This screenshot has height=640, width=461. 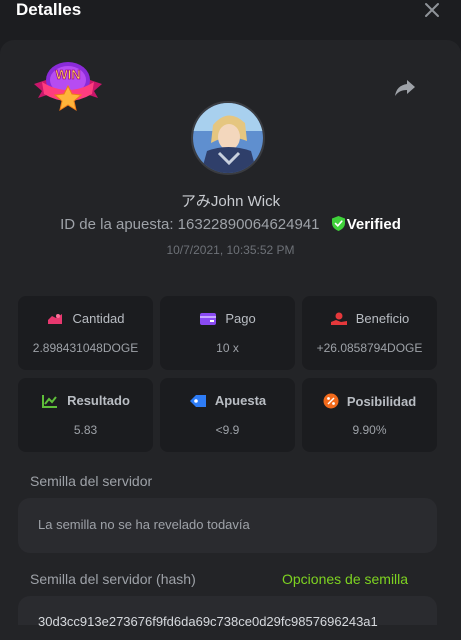 What do you see at coordinates (190, 224) in the screenshot?
I see `bet-id: ID de la apuesta: 1632289006462494​1` at bounding box center [190, 224].